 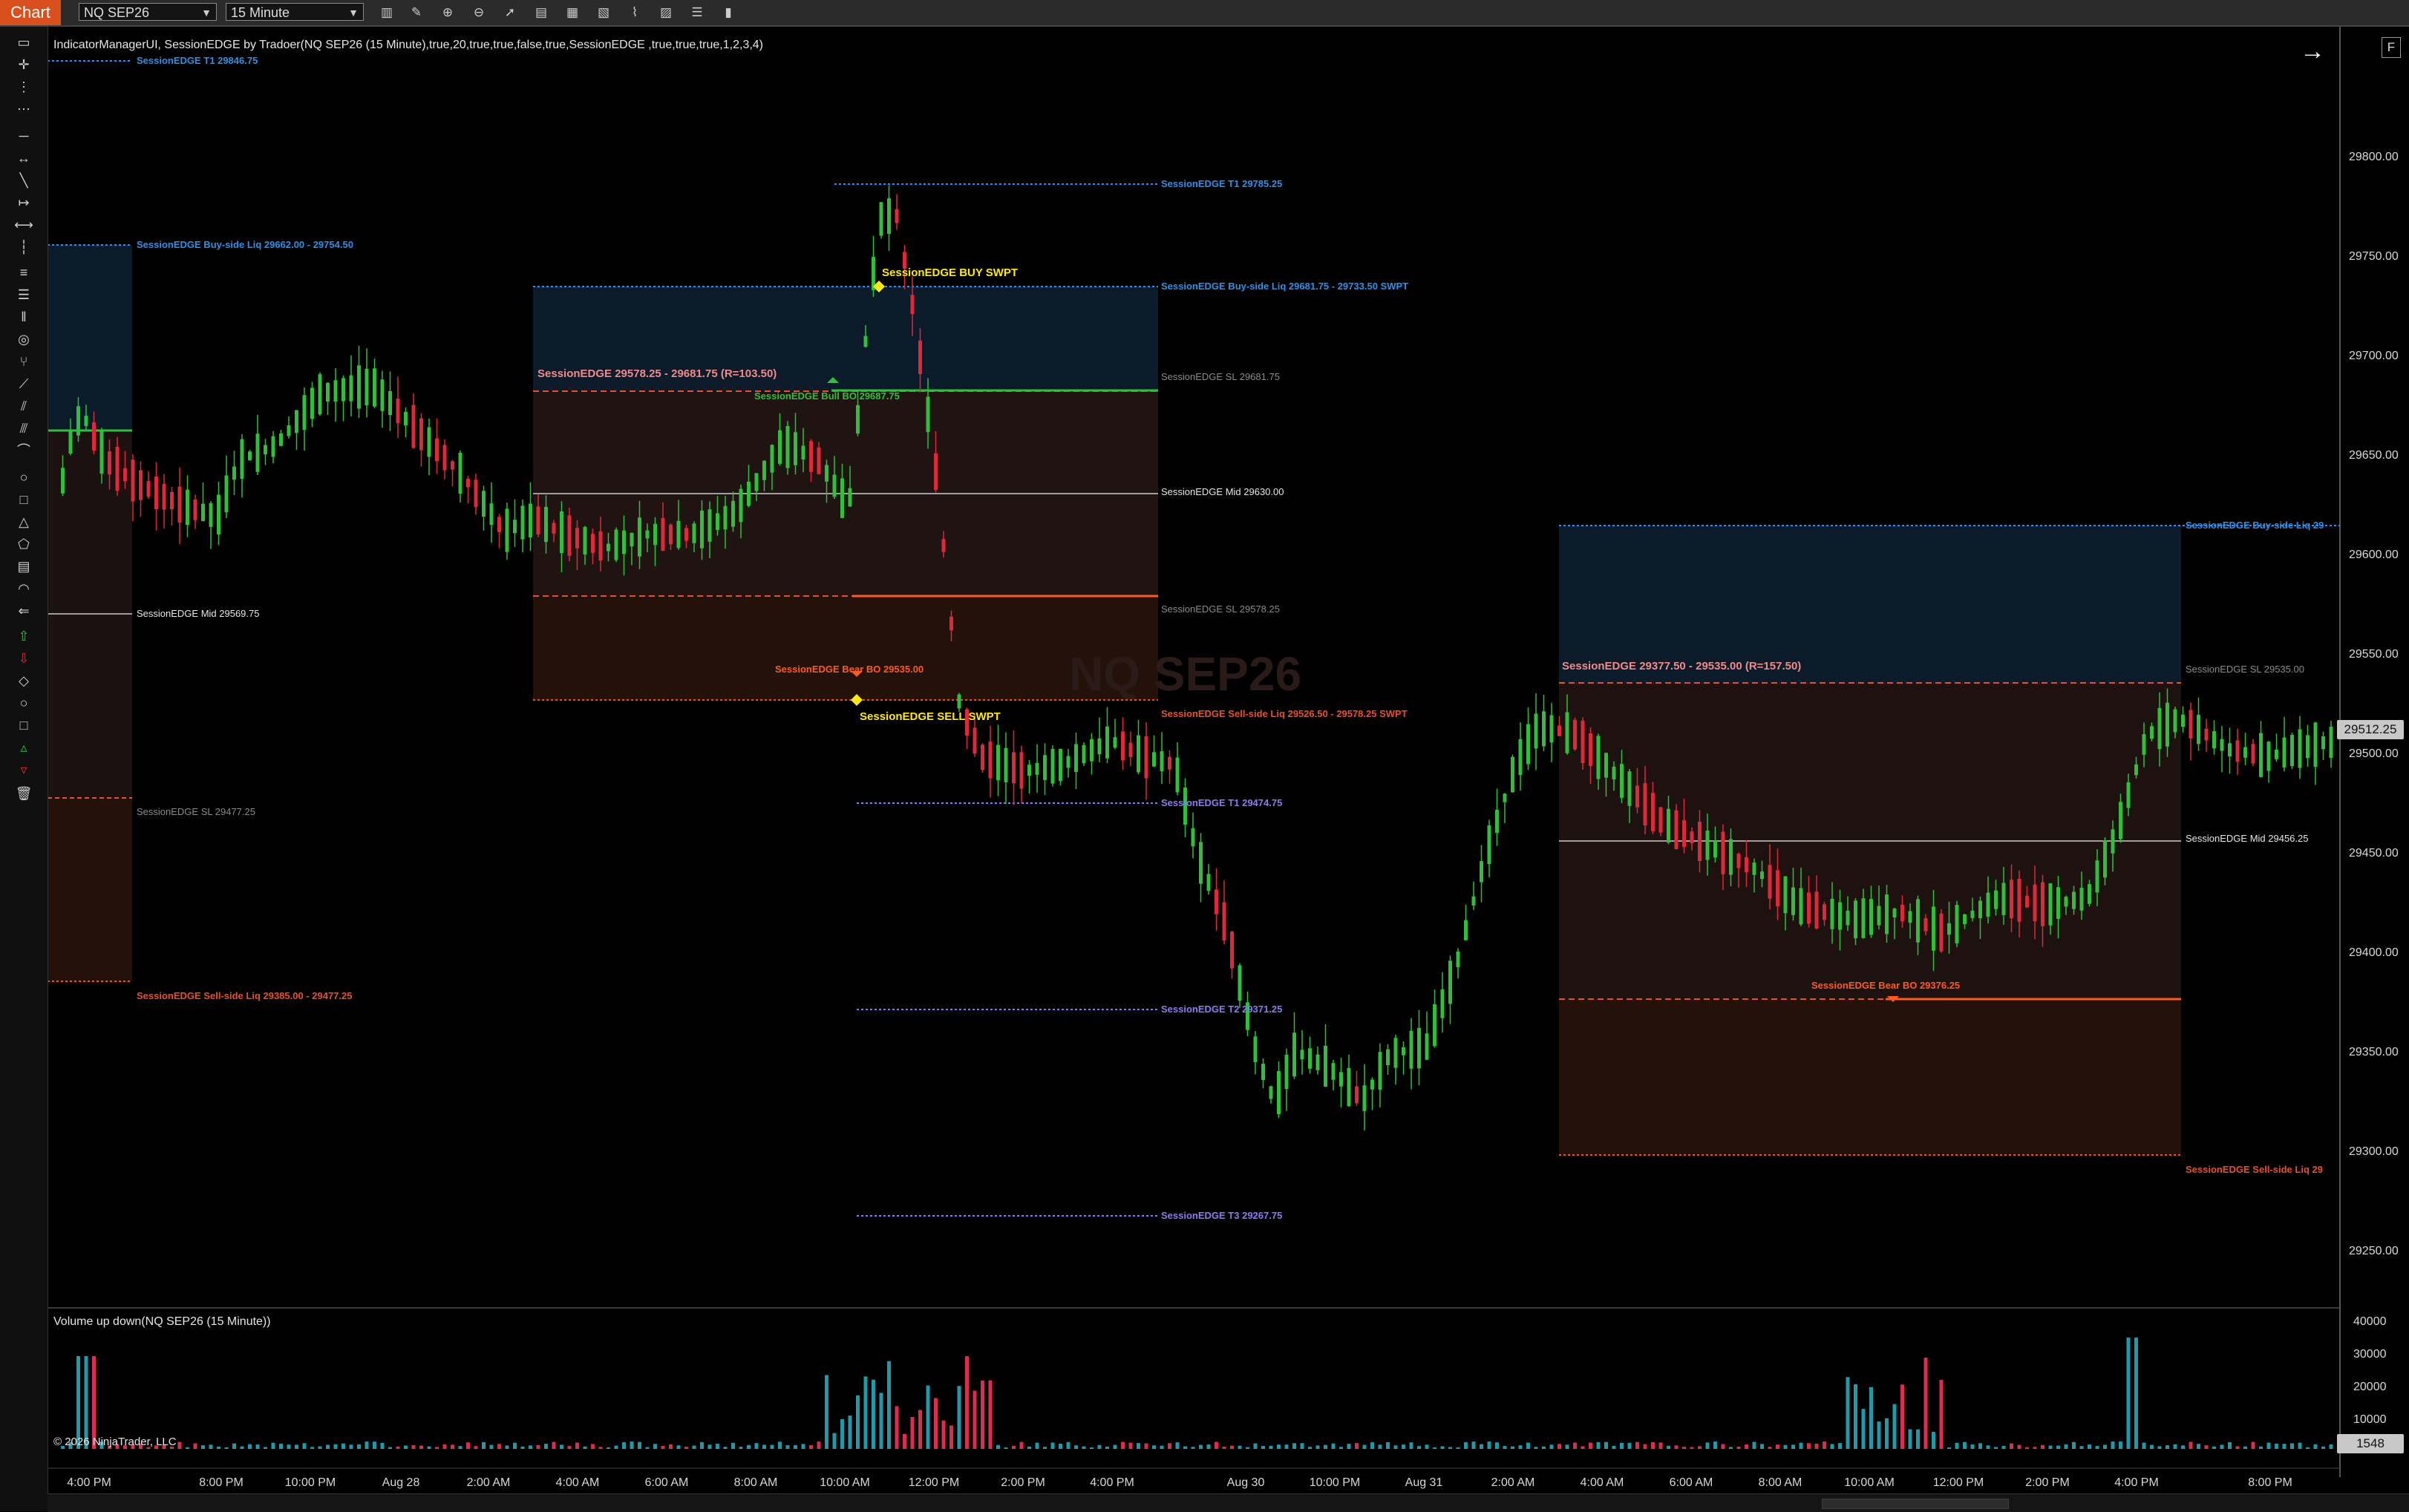 What do you see at coordinates (23, 247) in the screenshot?
I see `vertical-line-icon: ┆` at bounding box center [23, 247].